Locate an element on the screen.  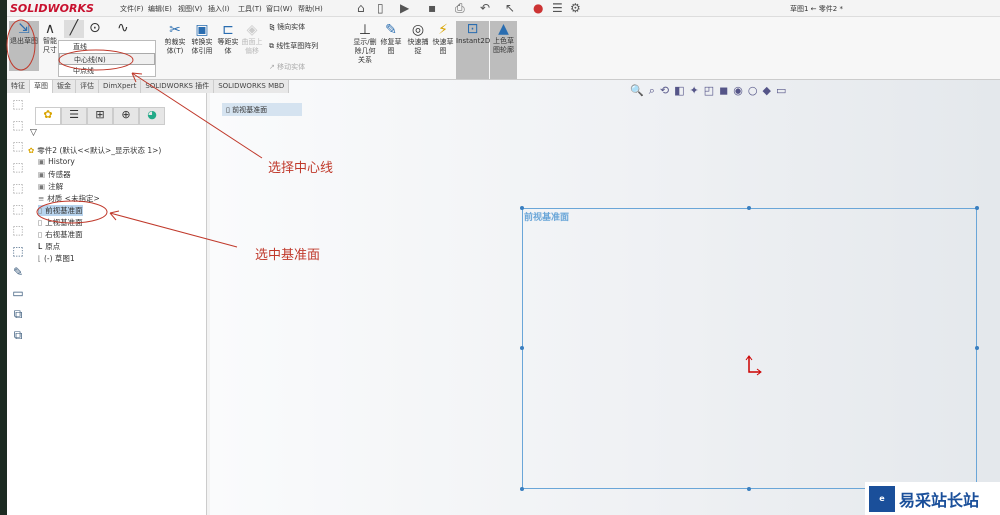
rapid-sketch-button: ⚡ 快速草图 is located at coordinates (443, 39).